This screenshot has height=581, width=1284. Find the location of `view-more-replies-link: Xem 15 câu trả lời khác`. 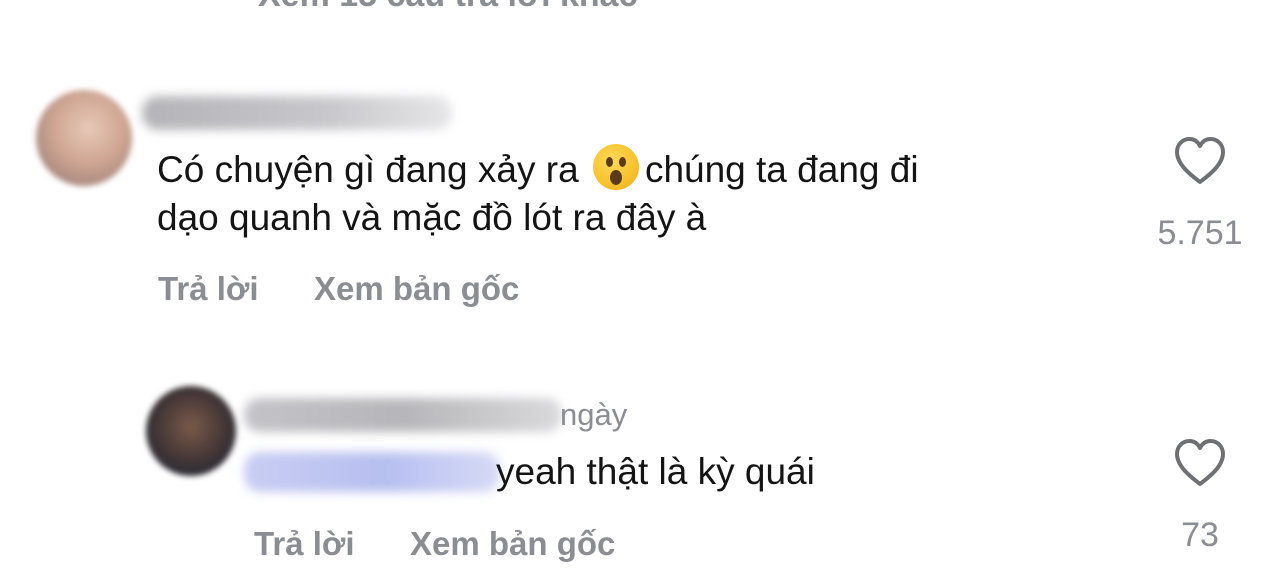

view-more-replies-link: Xem 15 câu trả lời khác is located at coordinates (447, 7).